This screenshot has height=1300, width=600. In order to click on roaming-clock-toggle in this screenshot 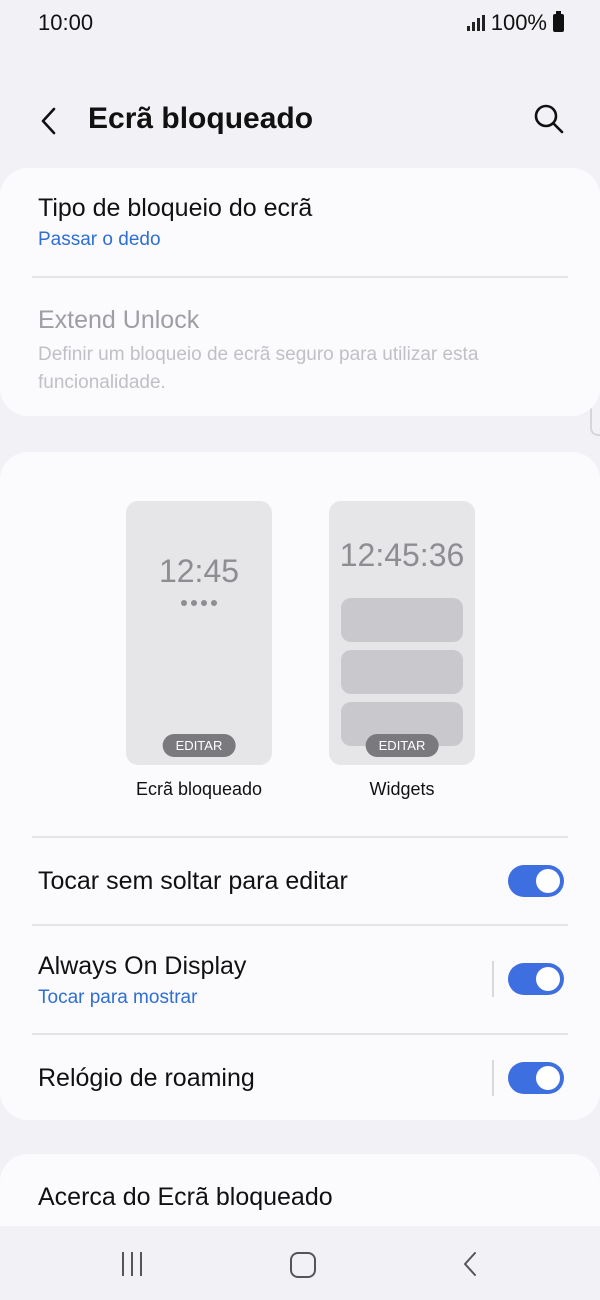, I will do `click(536, 1078)`.